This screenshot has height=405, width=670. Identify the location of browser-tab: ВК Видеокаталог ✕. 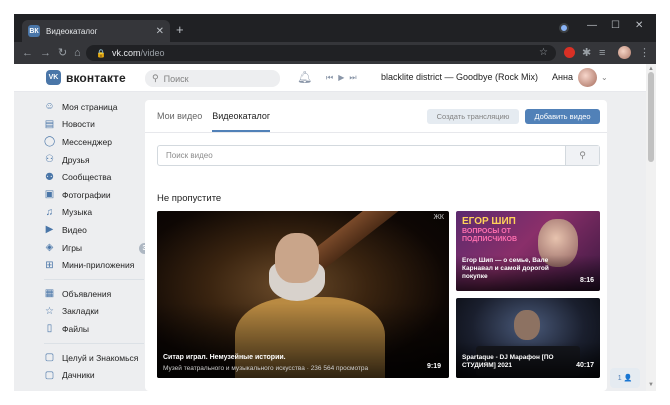
(96, 31).